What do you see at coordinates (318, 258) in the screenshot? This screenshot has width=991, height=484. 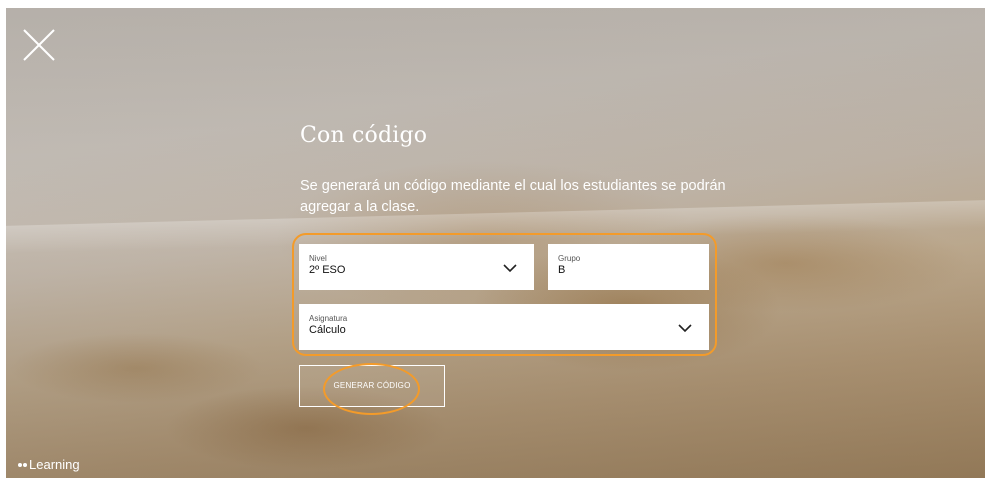 I see `nivel-label: Nivel` at bounding box center [318, 258].